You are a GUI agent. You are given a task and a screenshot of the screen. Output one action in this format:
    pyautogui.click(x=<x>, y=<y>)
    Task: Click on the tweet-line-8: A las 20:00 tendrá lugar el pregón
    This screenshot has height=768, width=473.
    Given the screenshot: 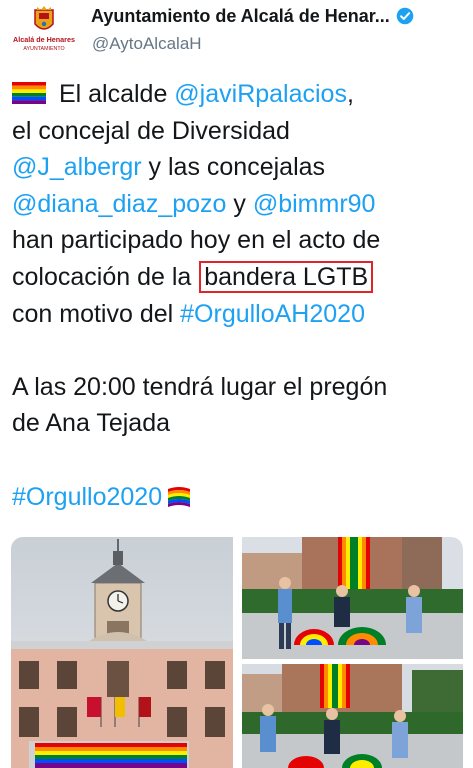 What is the action you would take?
    pyautogui.click(x=239, y=387)
    